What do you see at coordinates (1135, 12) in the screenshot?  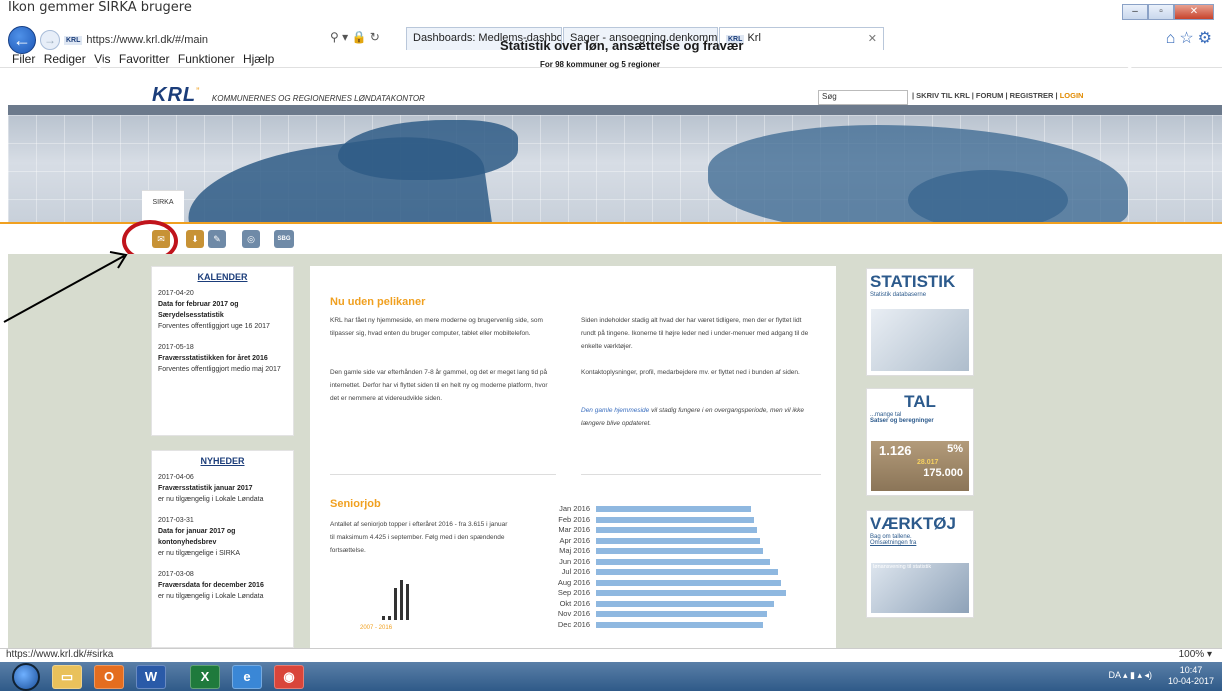 I see `minimize-button: –` at bounding box center [1135, 12].